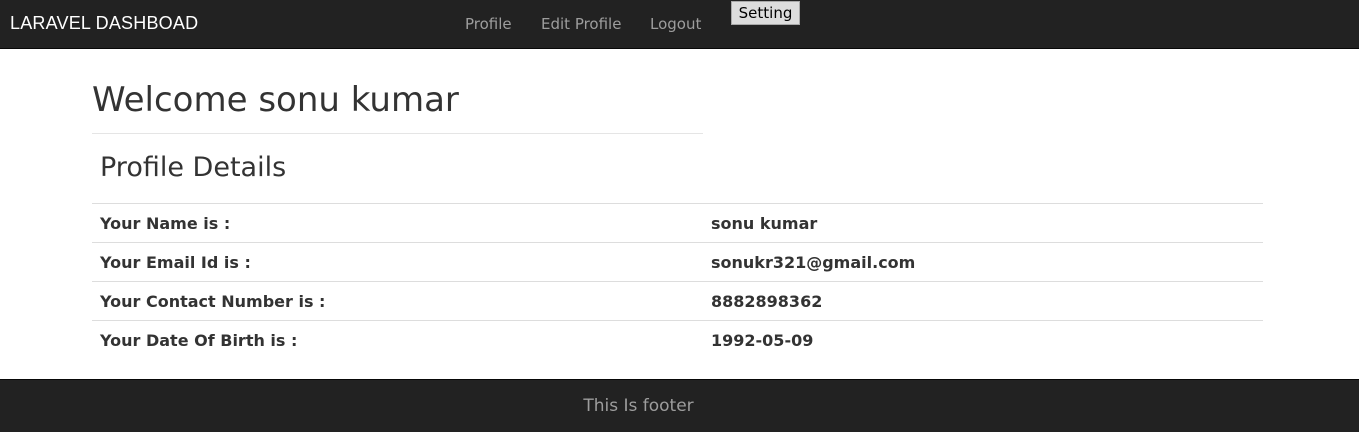  I want to click on row-value: 1992-05-09, so click(983, 340).